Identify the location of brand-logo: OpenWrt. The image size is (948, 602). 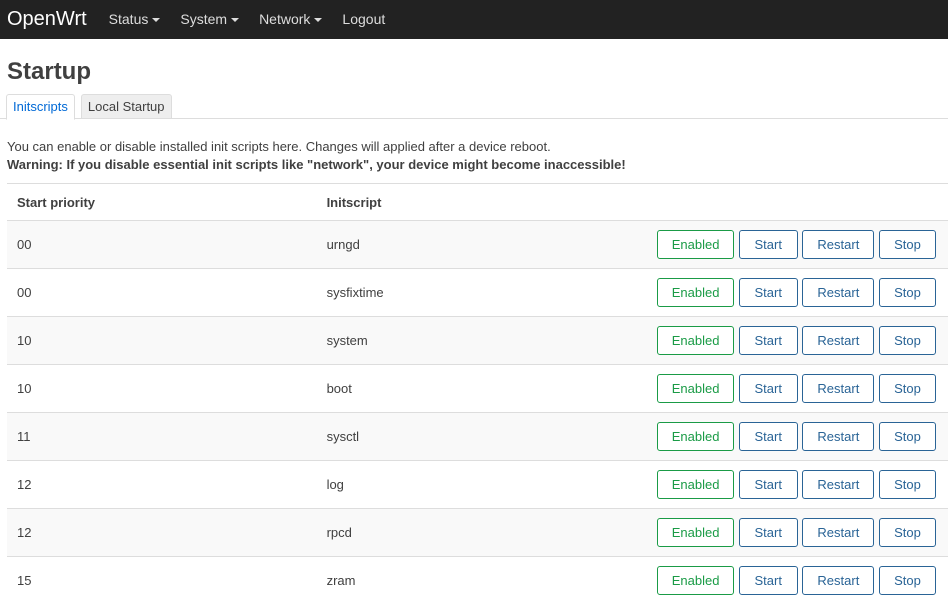
(47, 19).